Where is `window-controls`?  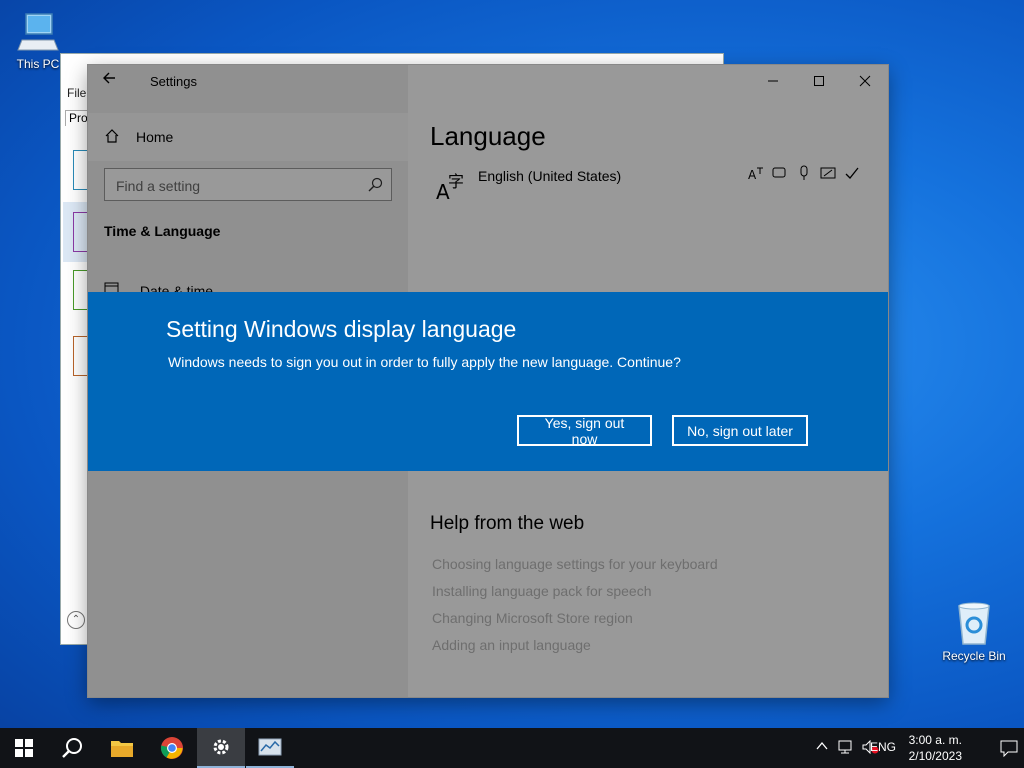 window-controls is located at coordinates (819, 81).